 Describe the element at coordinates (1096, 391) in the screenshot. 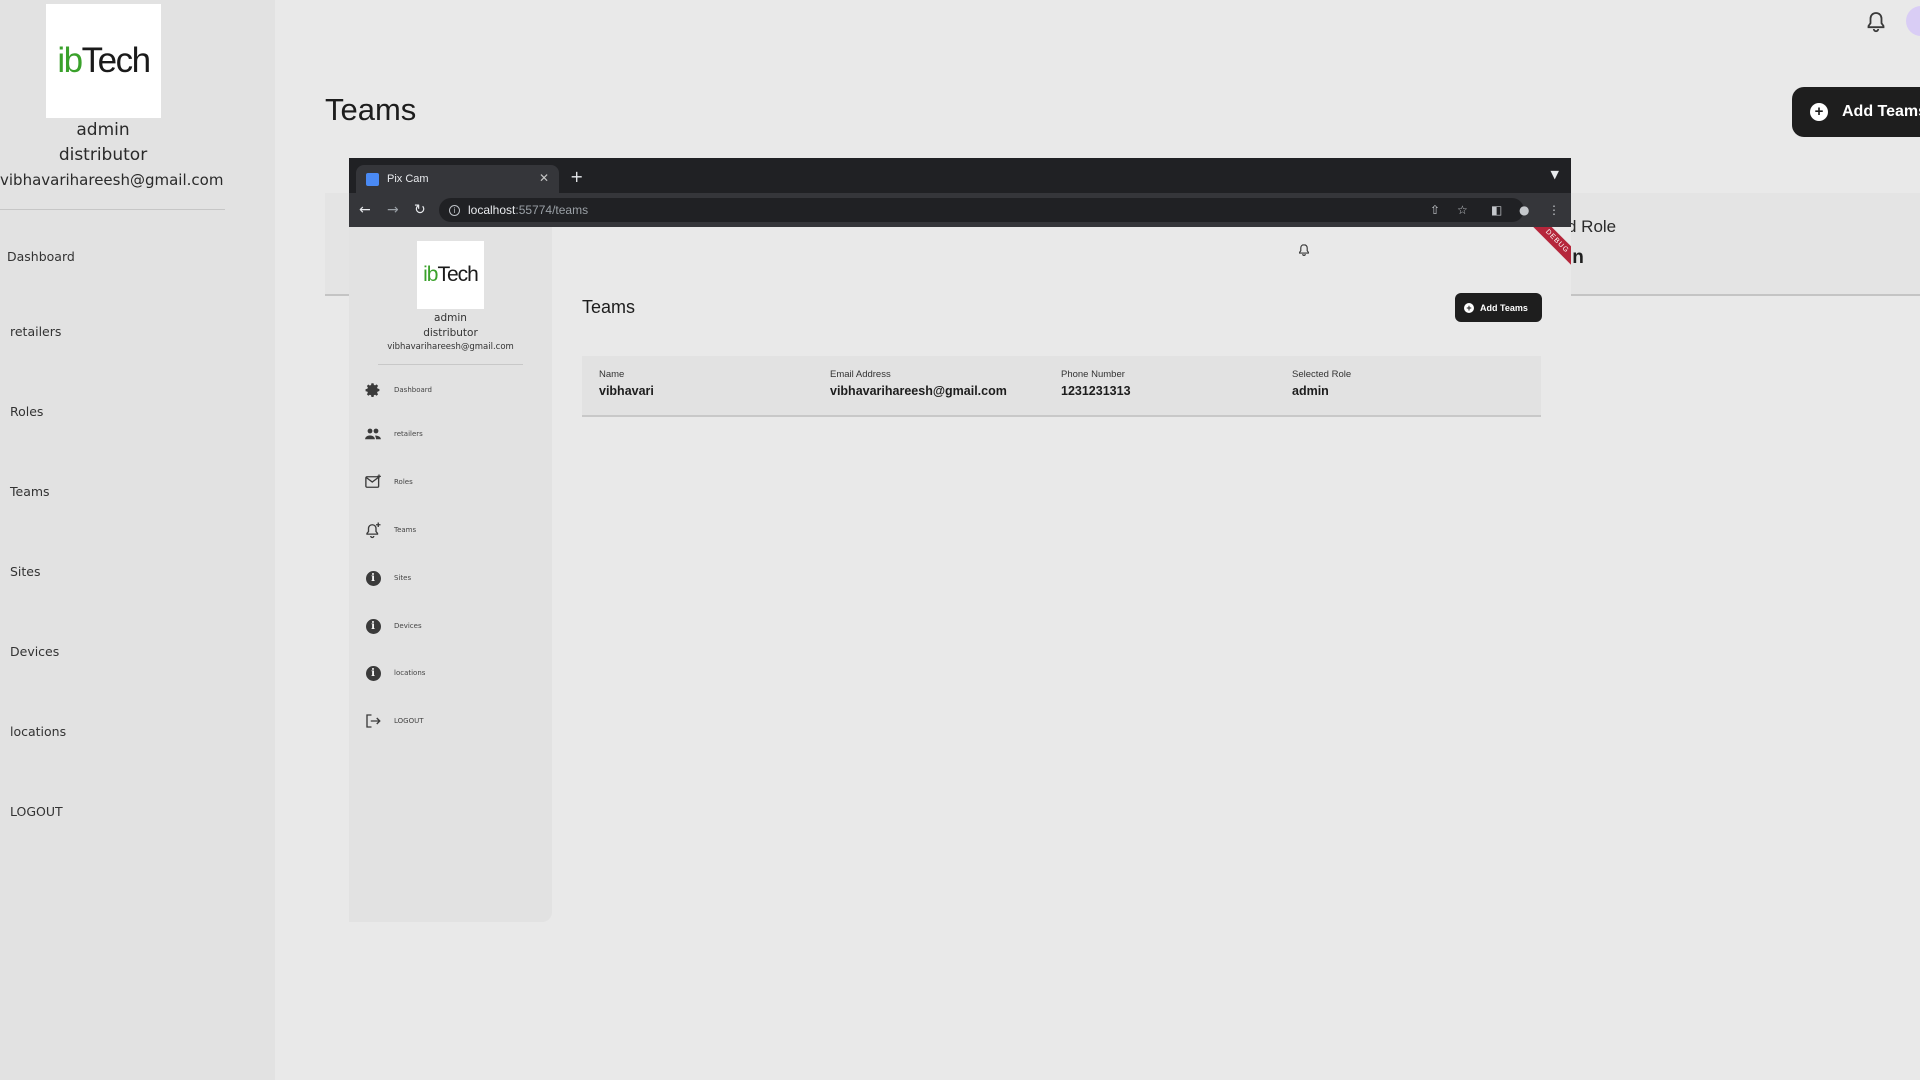

I see `cell-value-phone: 1231231313` at that location.